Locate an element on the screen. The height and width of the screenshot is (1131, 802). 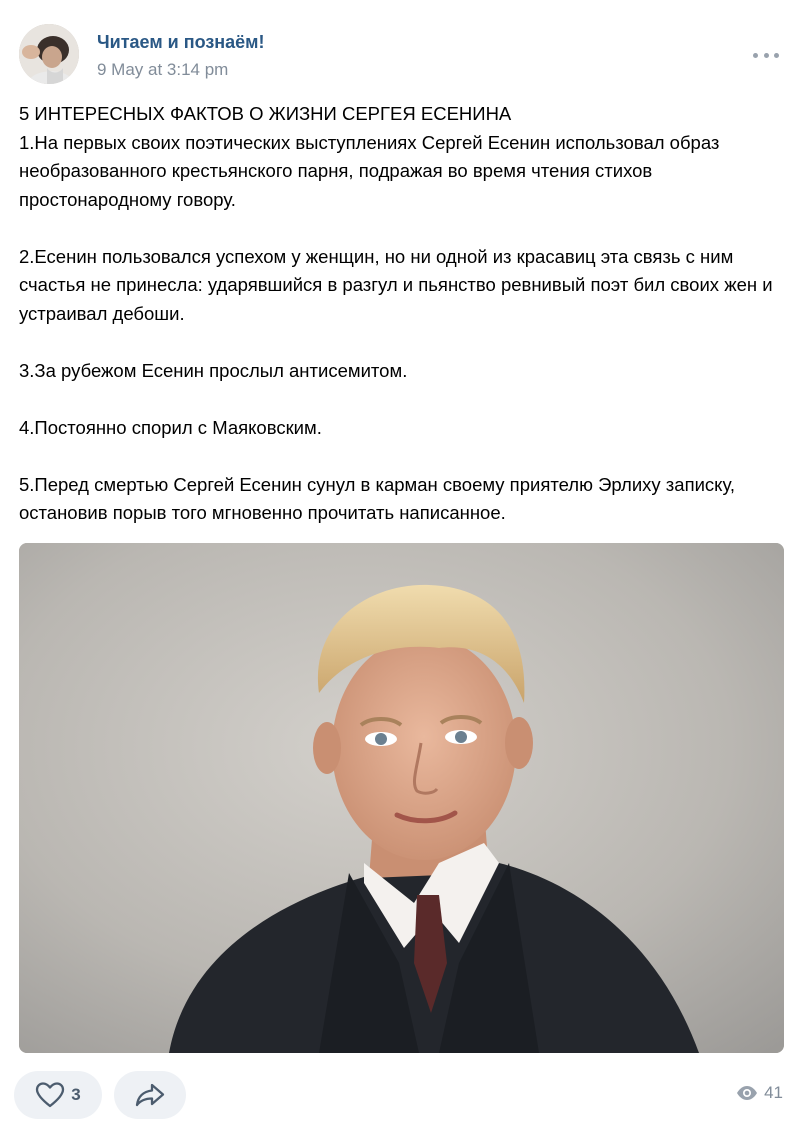
share-arrow-icon is located at coordinates (150, 1095).